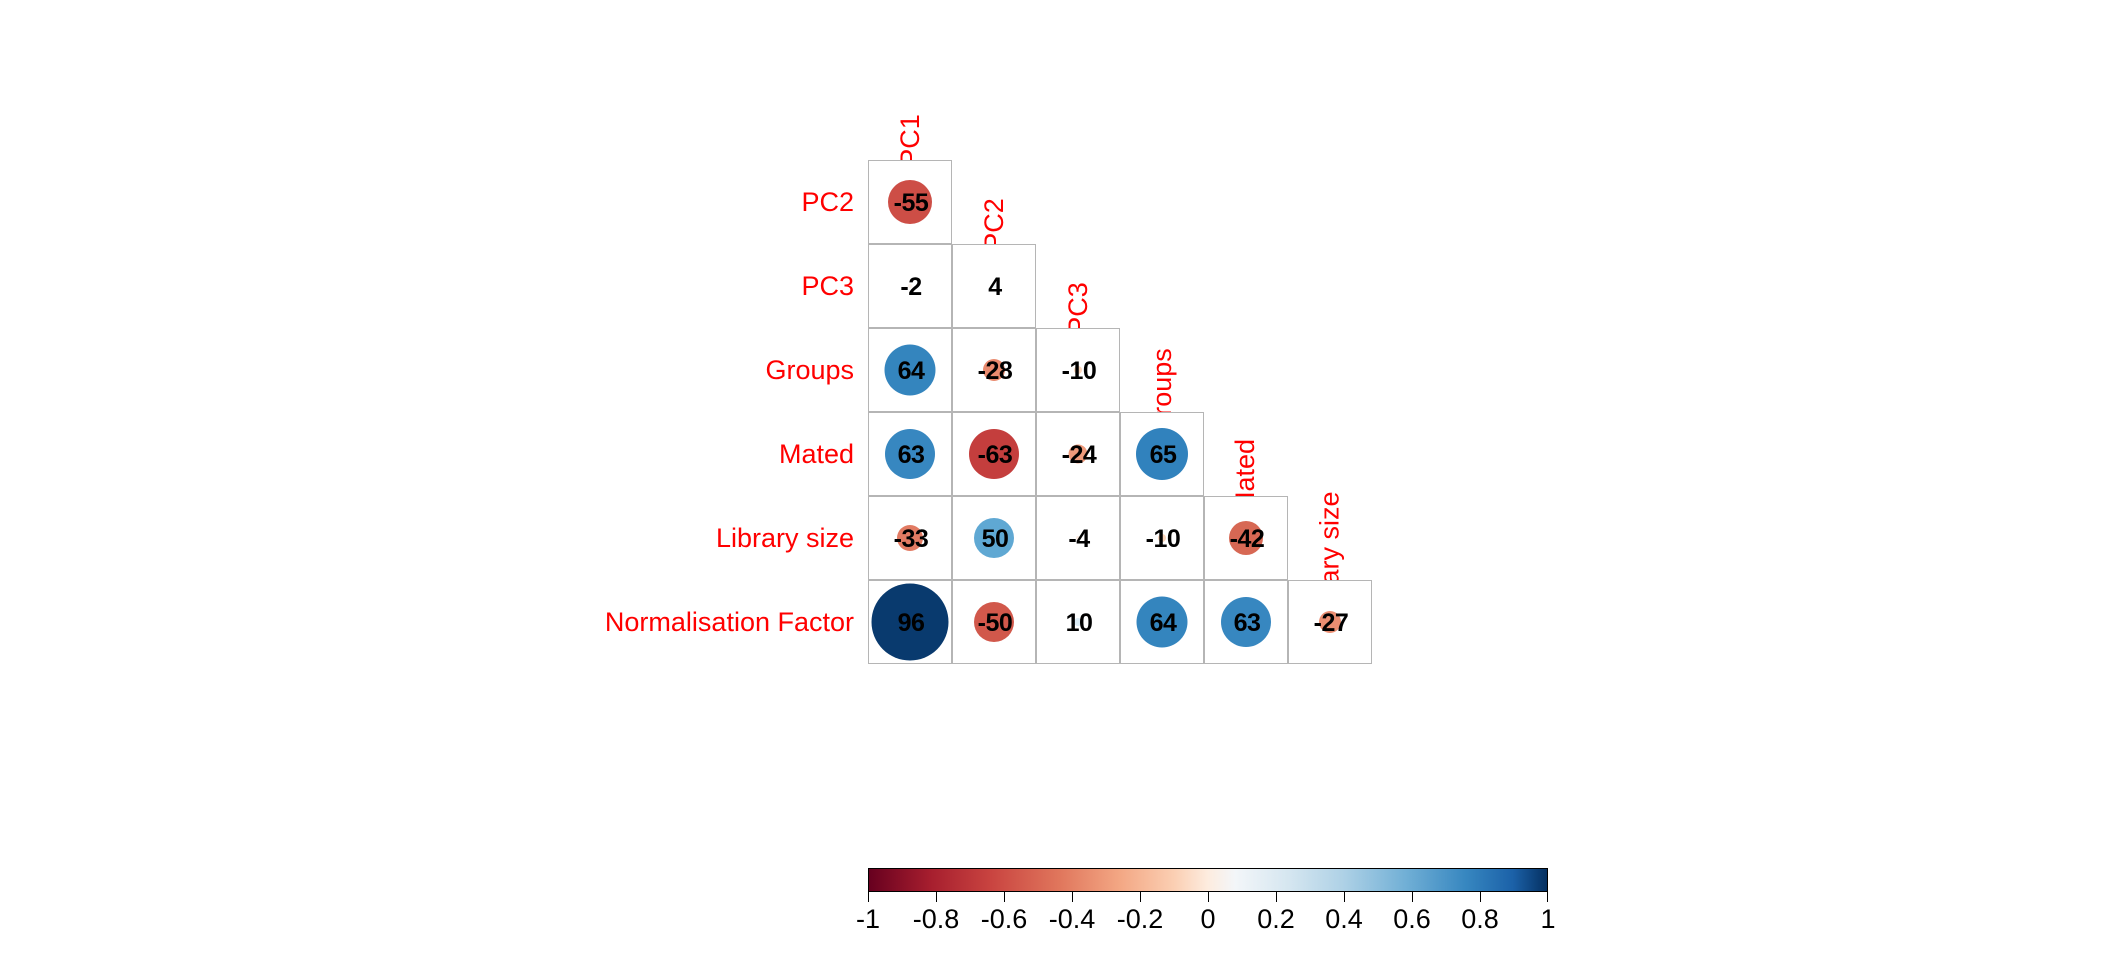 This screenshot has width=2112, height=960. Describe the element at coordinates (729, 621) in the screenshot. I see `row-label: Normalisation Factor` at that location.